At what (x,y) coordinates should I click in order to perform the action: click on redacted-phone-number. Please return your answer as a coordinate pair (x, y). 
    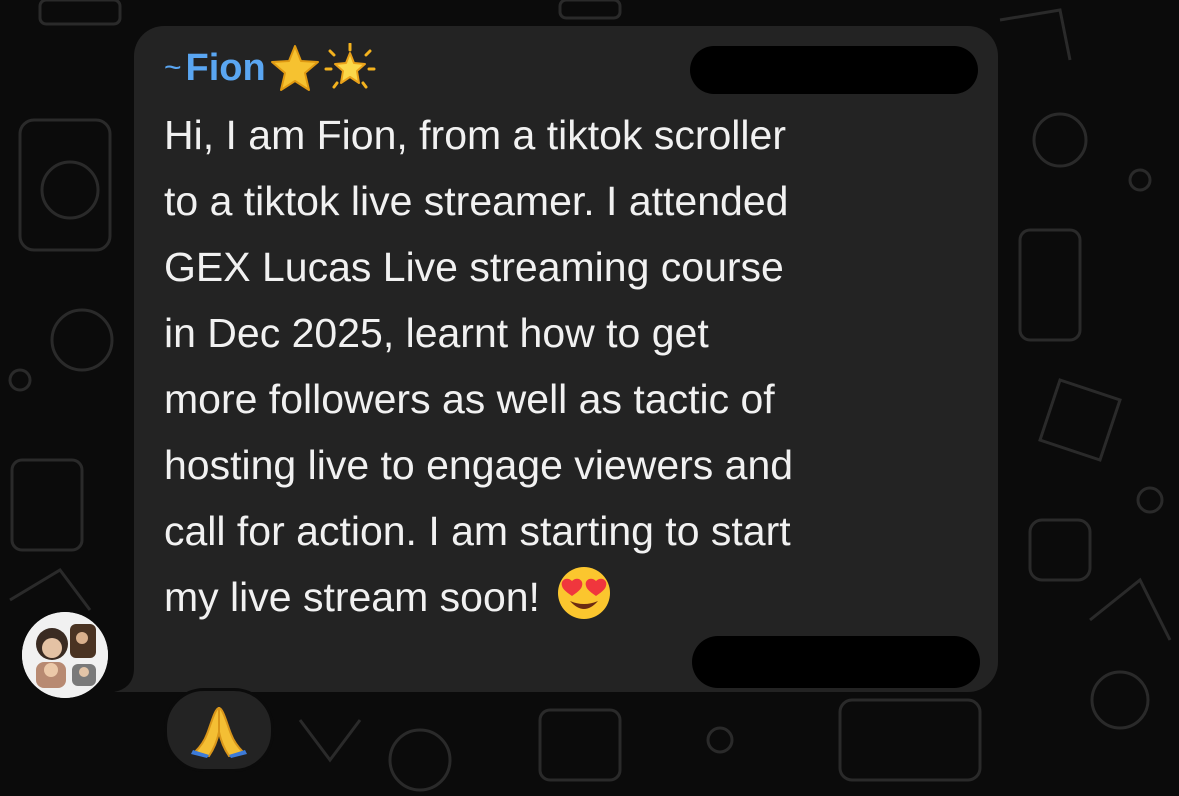
    Looking at the image, I should click on (834, 70).